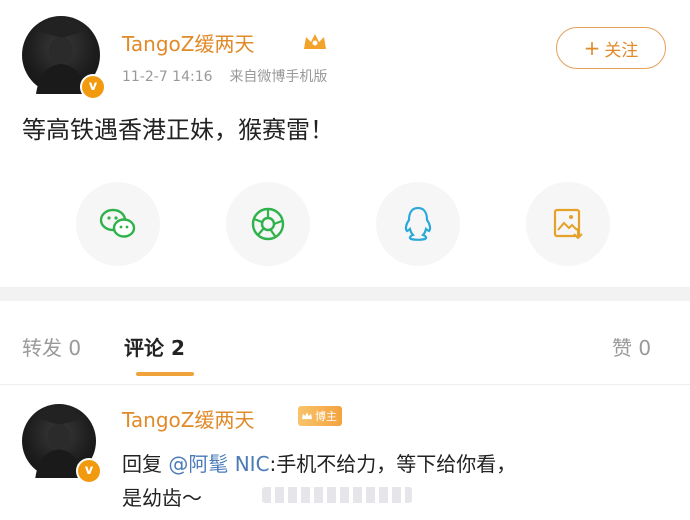  What do you see at coordinates (345, 384) in the screenshot?
I see `tabs-divider` at bounding box center [345, 384].